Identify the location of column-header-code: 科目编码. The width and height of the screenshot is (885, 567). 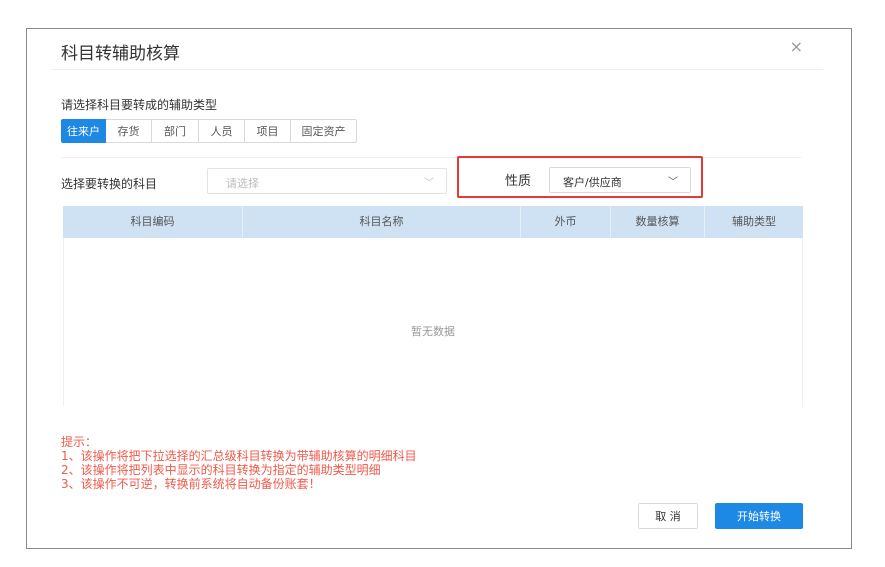
(153, 222).